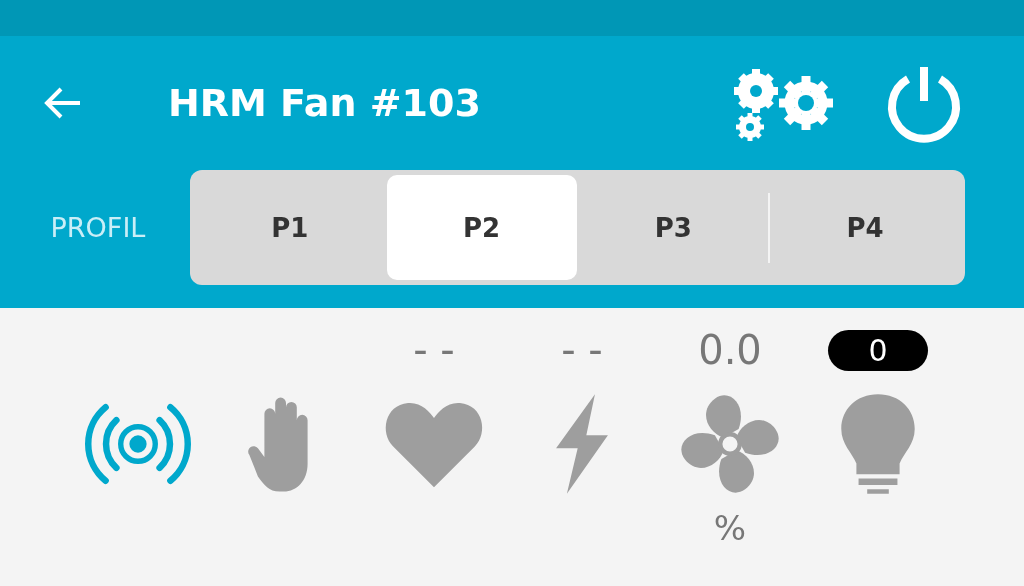 This screenshot has width=1024, height=586. Describe the element at coordinates (98, 227) in the screenshot. I see `profile-label: PROFIL` at that location.